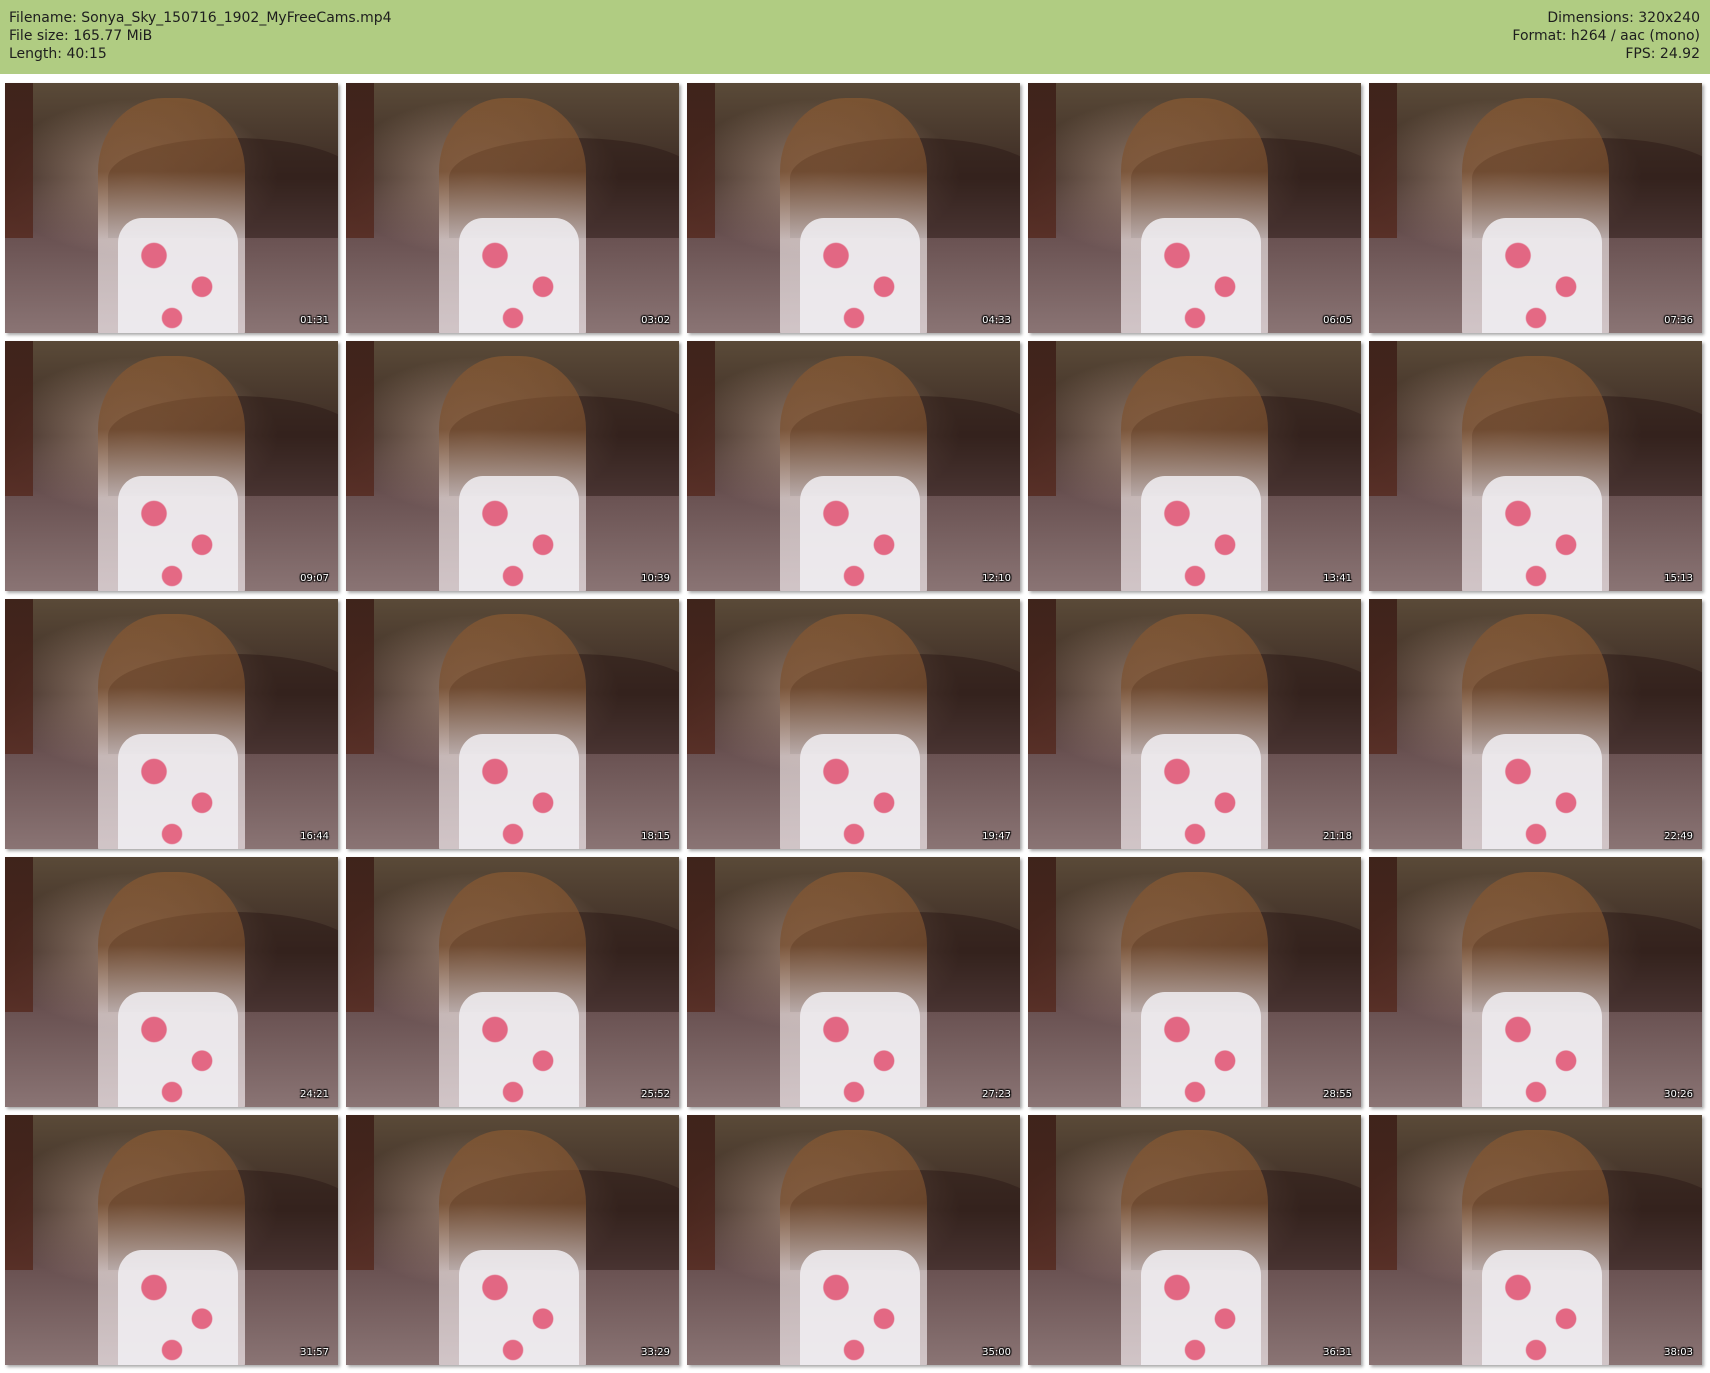 The height and width of the screenshot is (1373, 1710). I want to click on thumbnail-timestamp: 22:49, so click(1678, 836).